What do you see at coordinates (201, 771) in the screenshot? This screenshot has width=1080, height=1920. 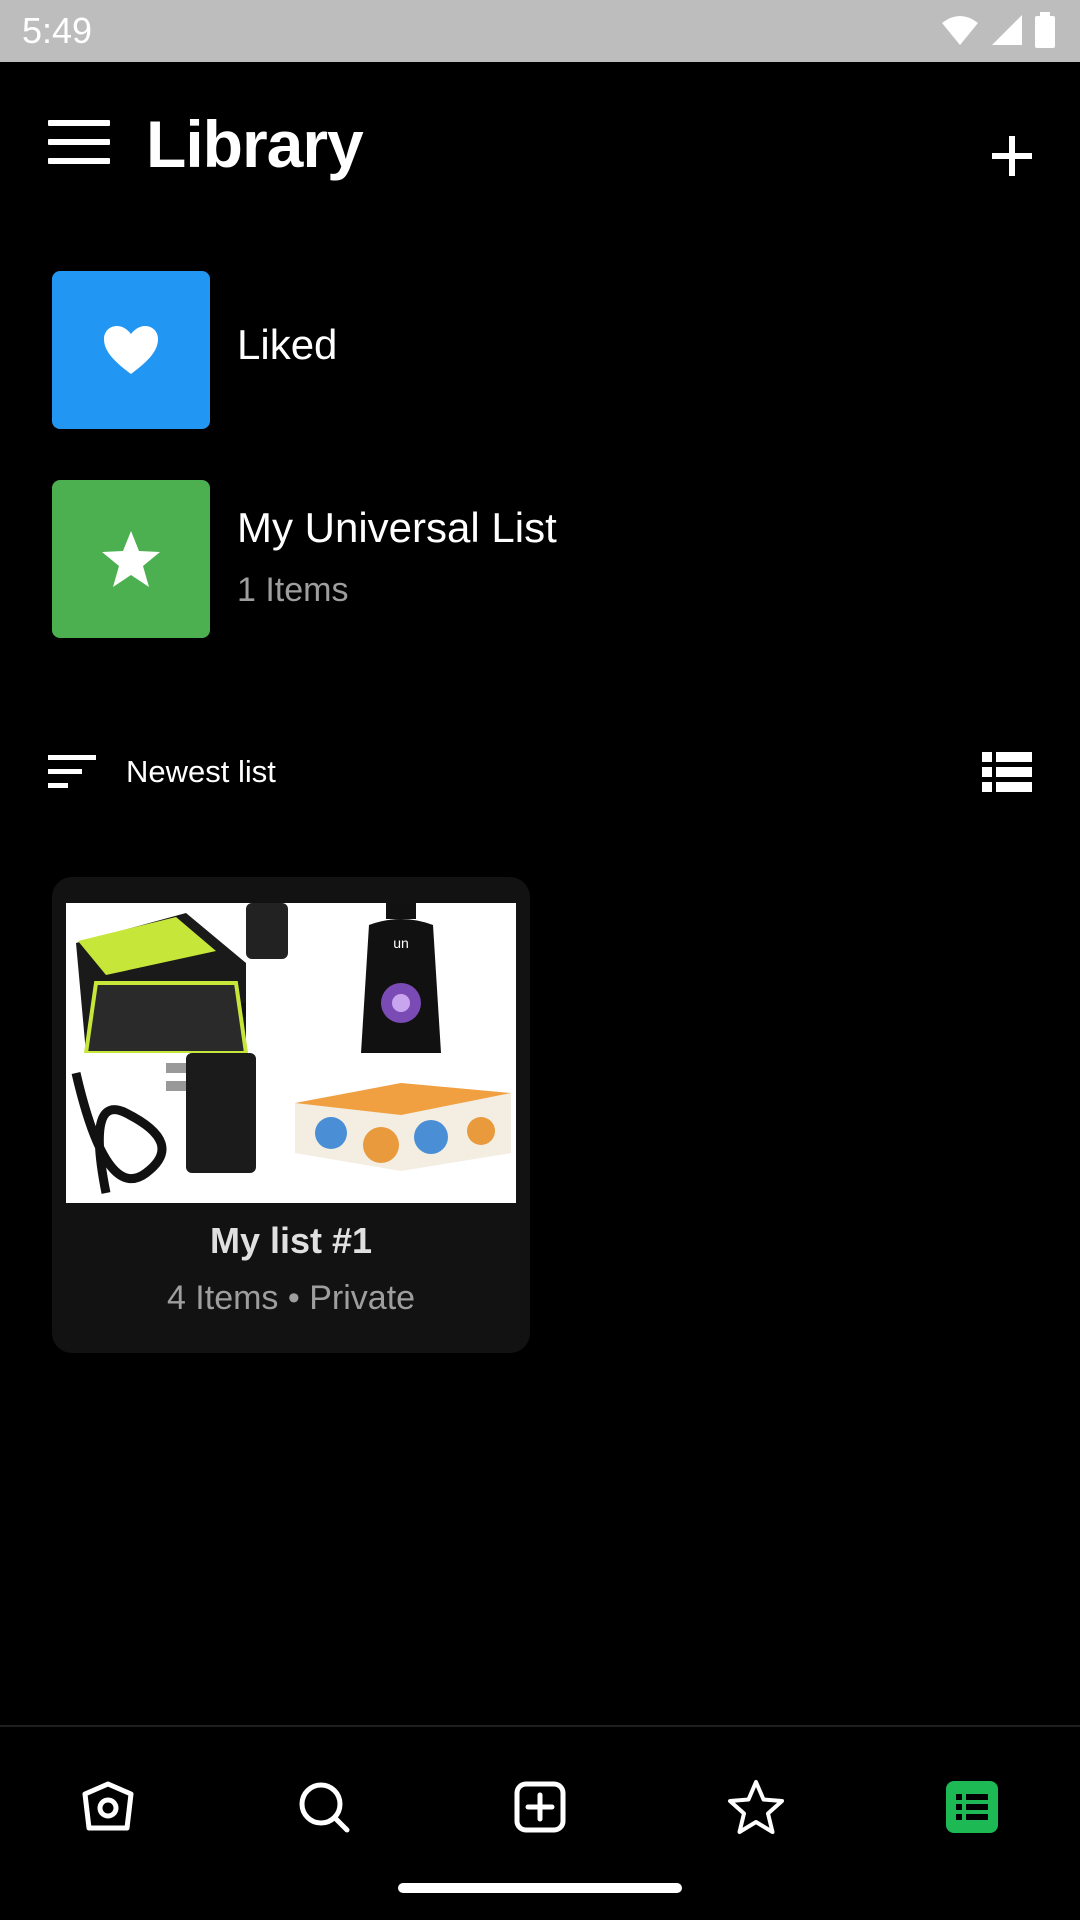 I see `sort-label: Newest list` at bounding box center [201, 771].